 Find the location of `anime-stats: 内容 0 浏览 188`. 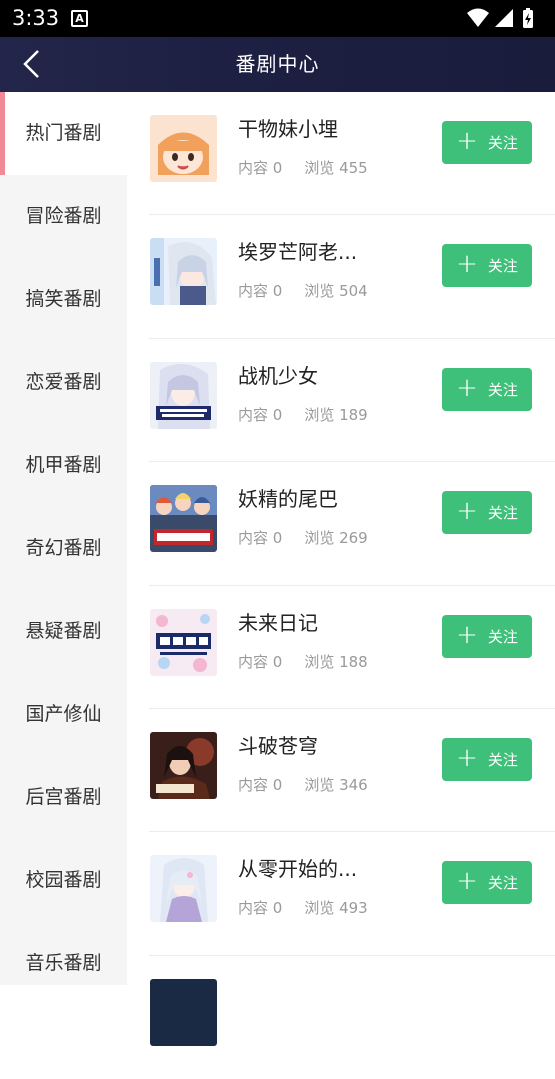

anime-stats: 内容 0 浏览 188 is located at coordinates (303, 662).